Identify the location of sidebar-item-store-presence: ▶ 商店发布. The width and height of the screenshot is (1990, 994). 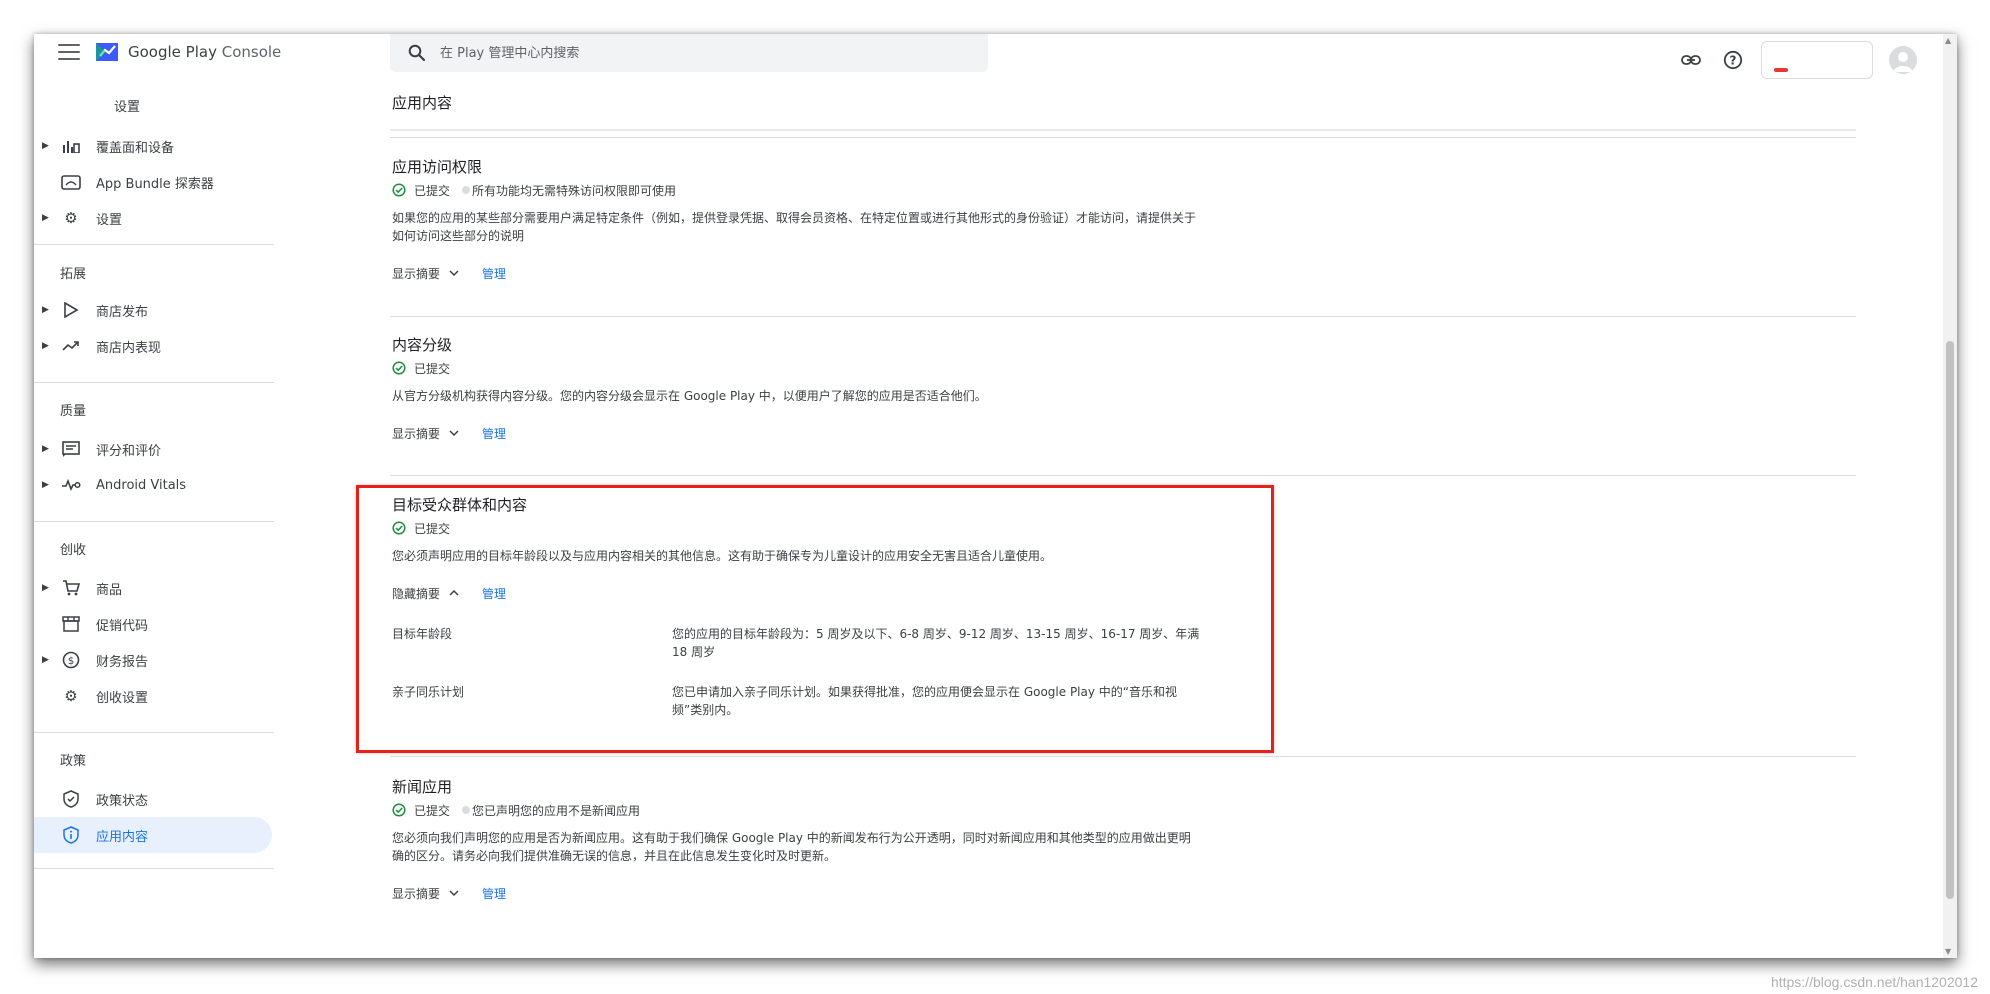
(154, 310).